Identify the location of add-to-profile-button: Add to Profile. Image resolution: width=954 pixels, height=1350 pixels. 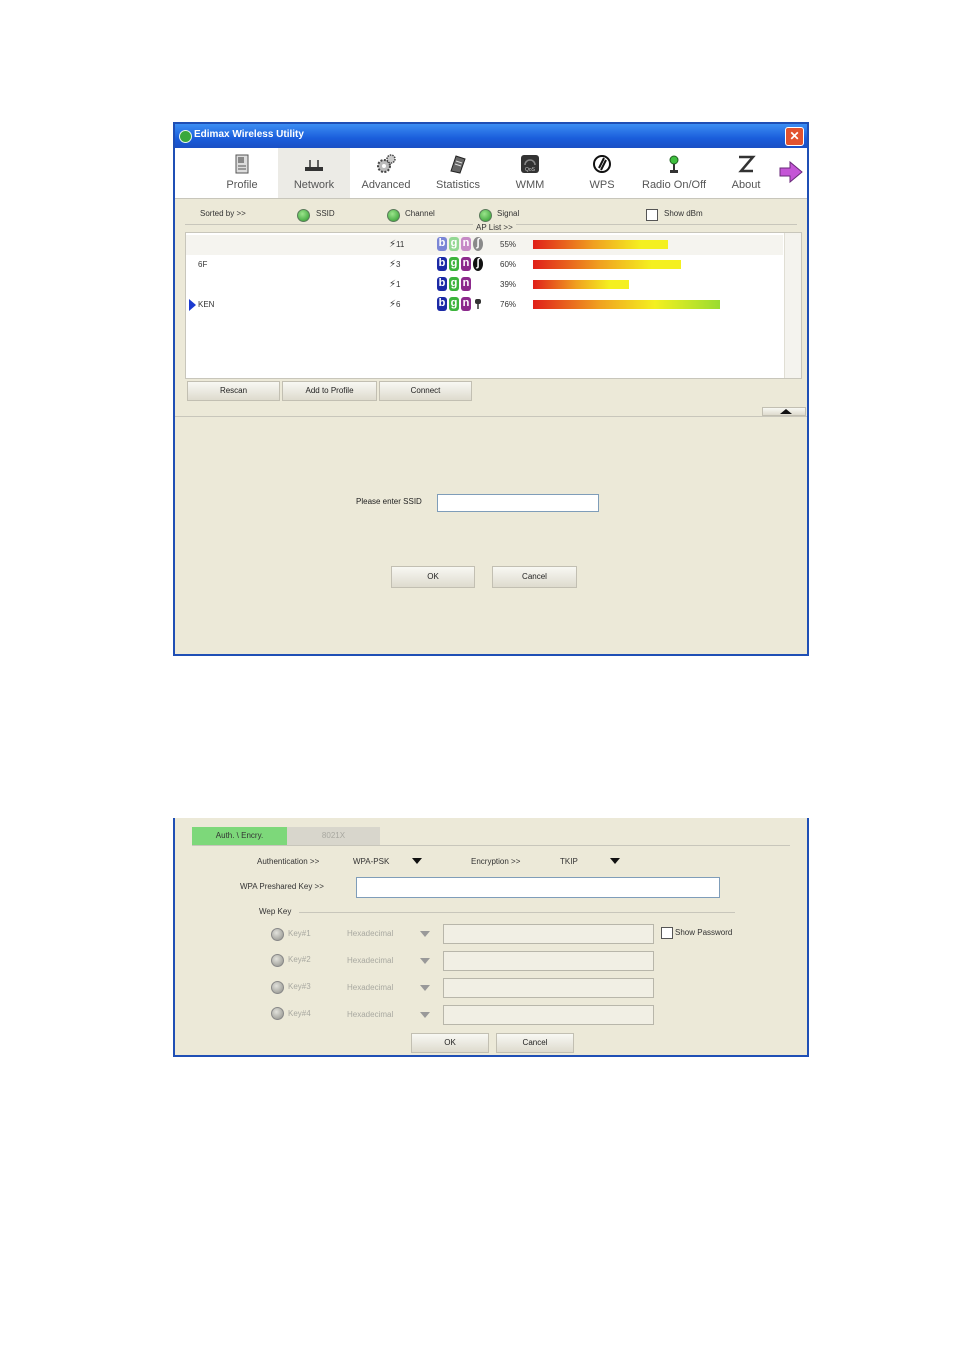
(329, 391).